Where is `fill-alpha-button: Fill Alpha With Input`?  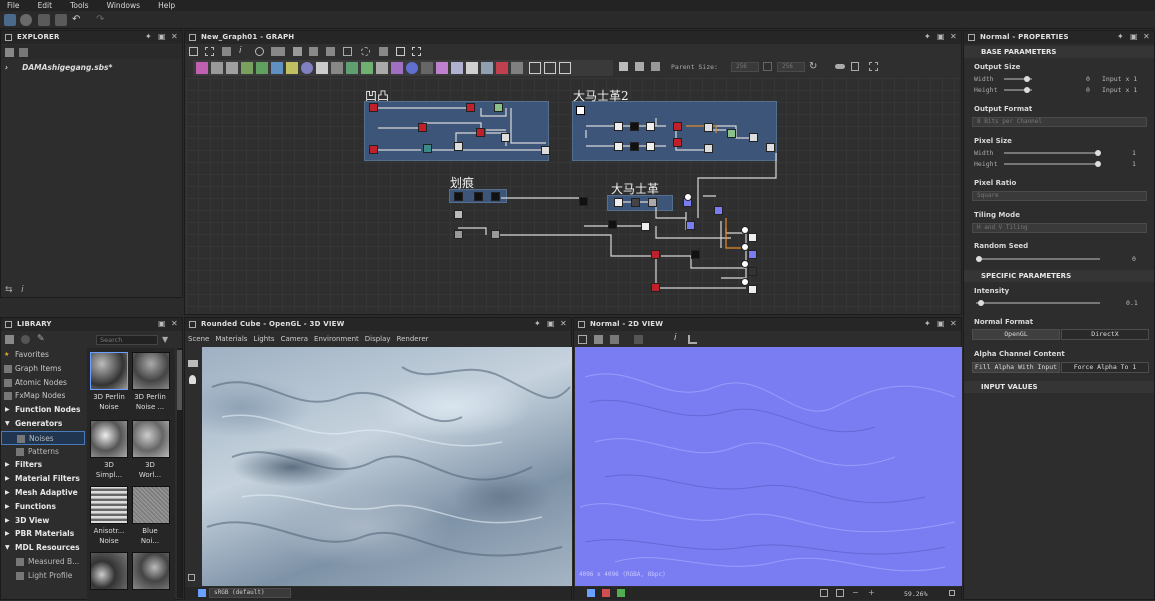
fill-alpha-button: Fill Alpha With Input is located at coordinates (1016, 367).